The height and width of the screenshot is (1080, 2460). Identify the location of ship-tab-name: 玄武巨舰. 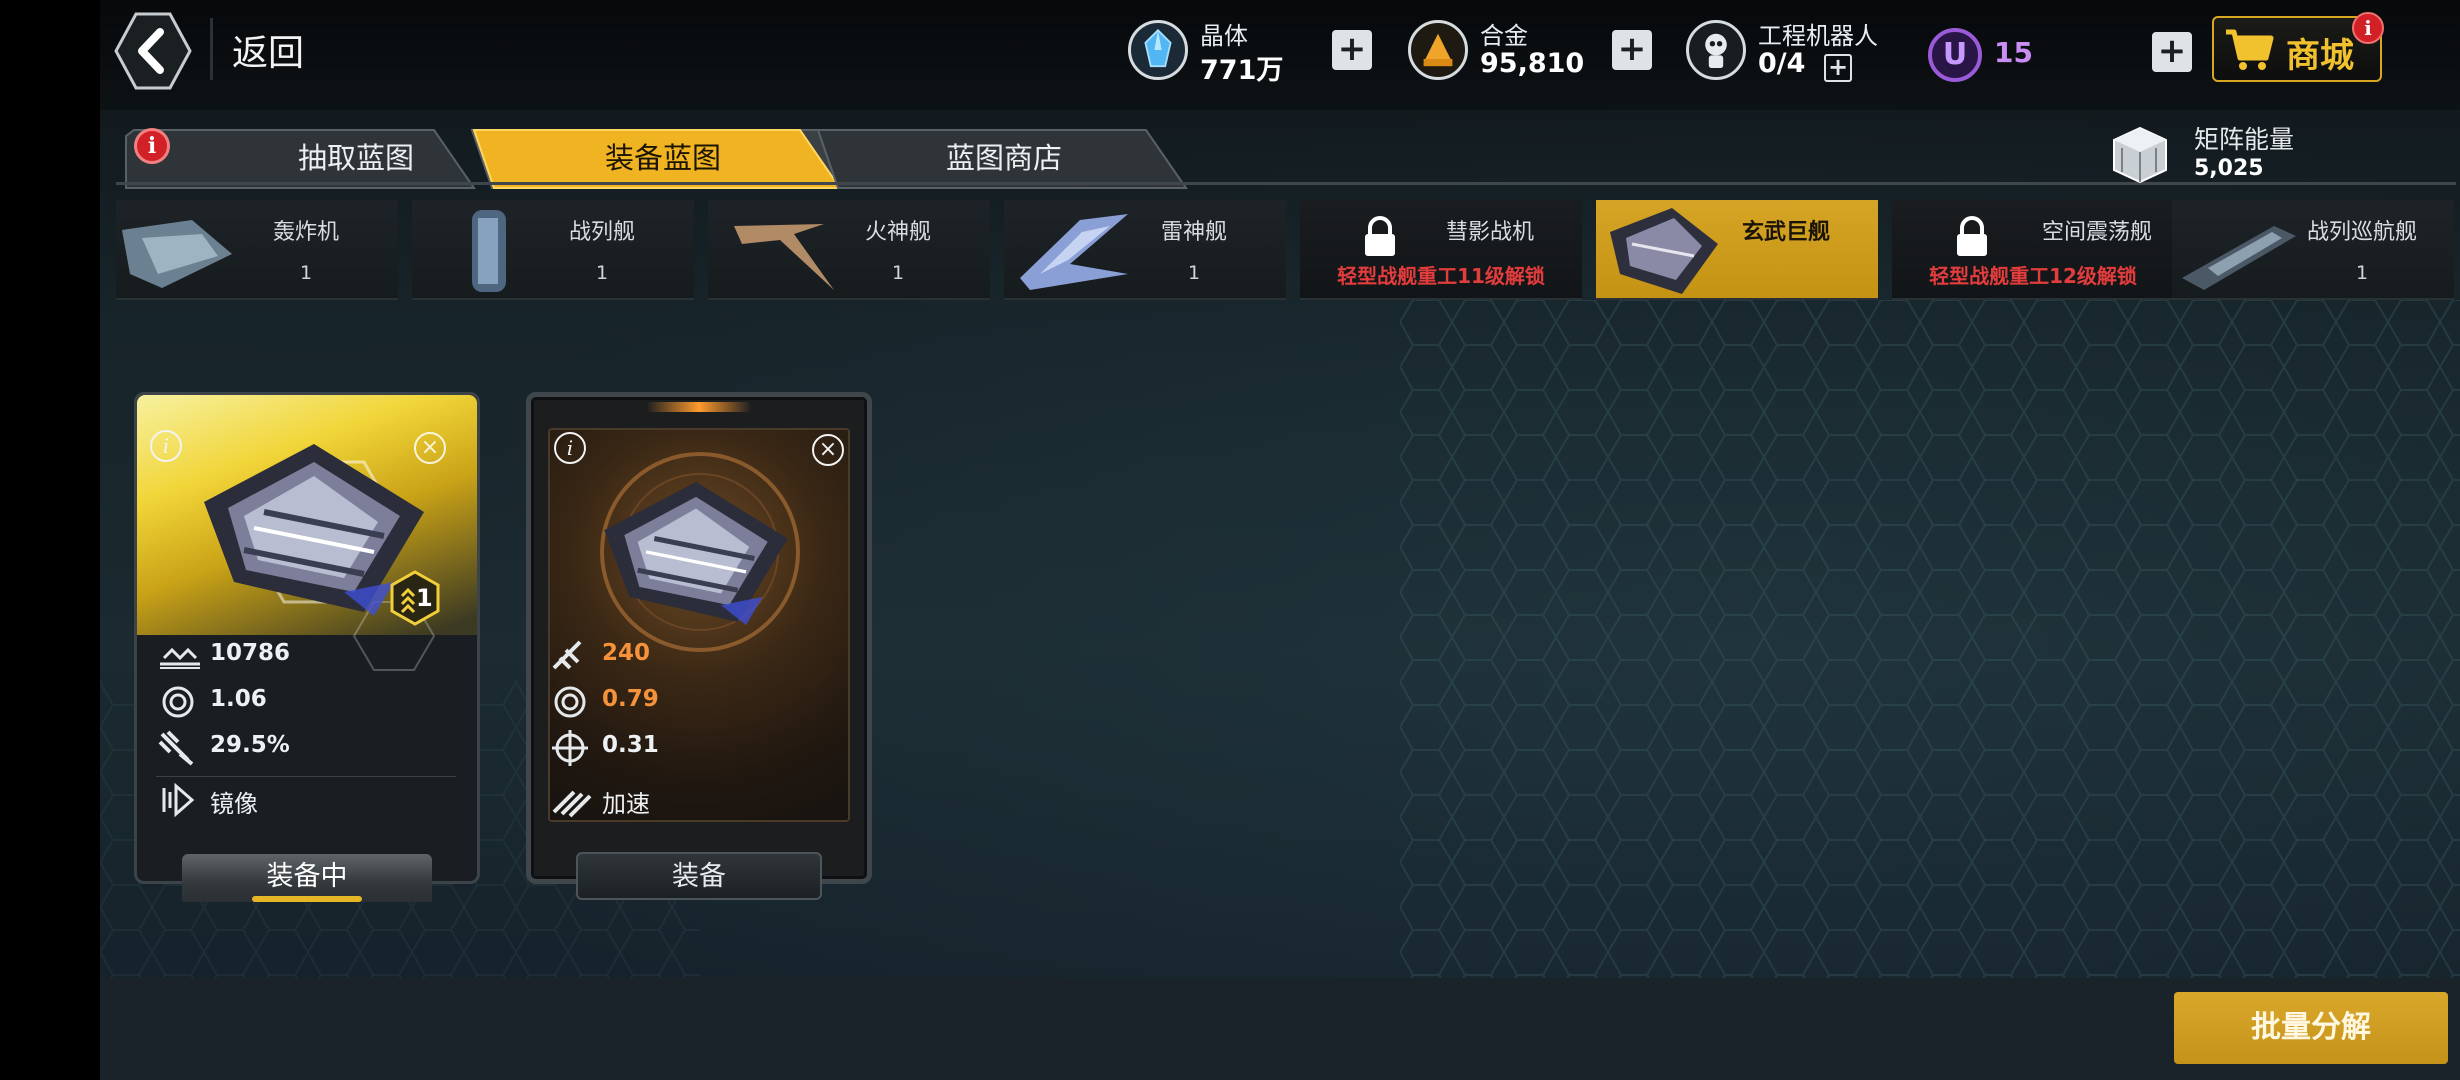
(1785, 232).